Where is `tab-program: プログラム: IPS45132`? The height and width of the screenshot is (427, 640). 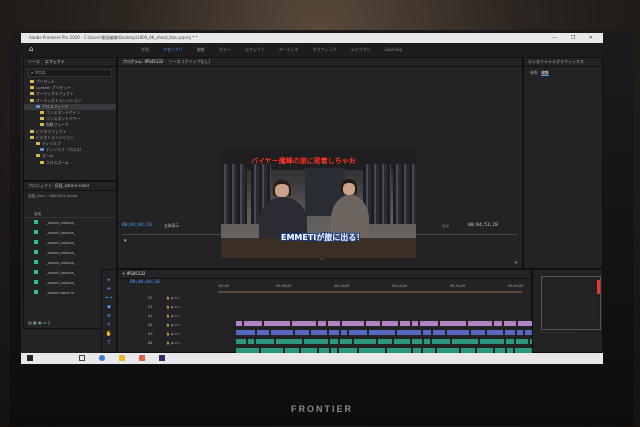 tab-program: プログラム: IPS45132 is located at coordinates (142, 61).